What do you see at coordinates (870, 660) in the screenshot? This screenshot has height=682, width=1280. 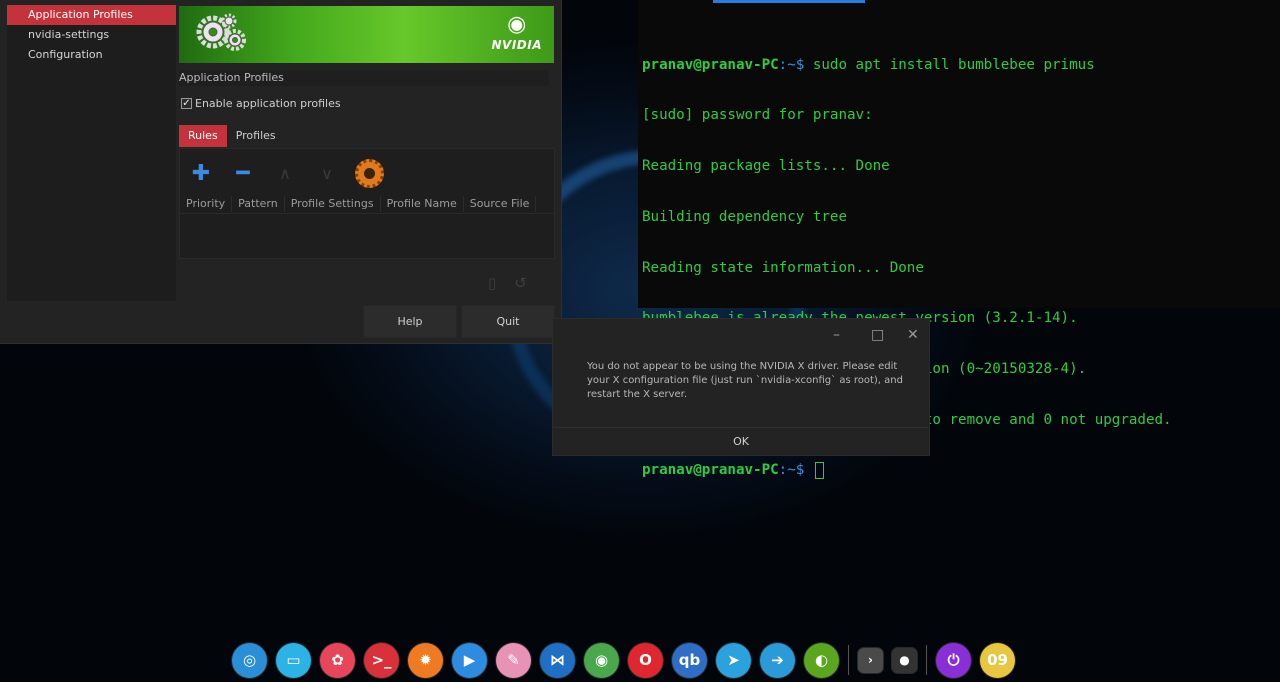 I see `tray-expand-icon: ›` at bounding box center [870, 660].